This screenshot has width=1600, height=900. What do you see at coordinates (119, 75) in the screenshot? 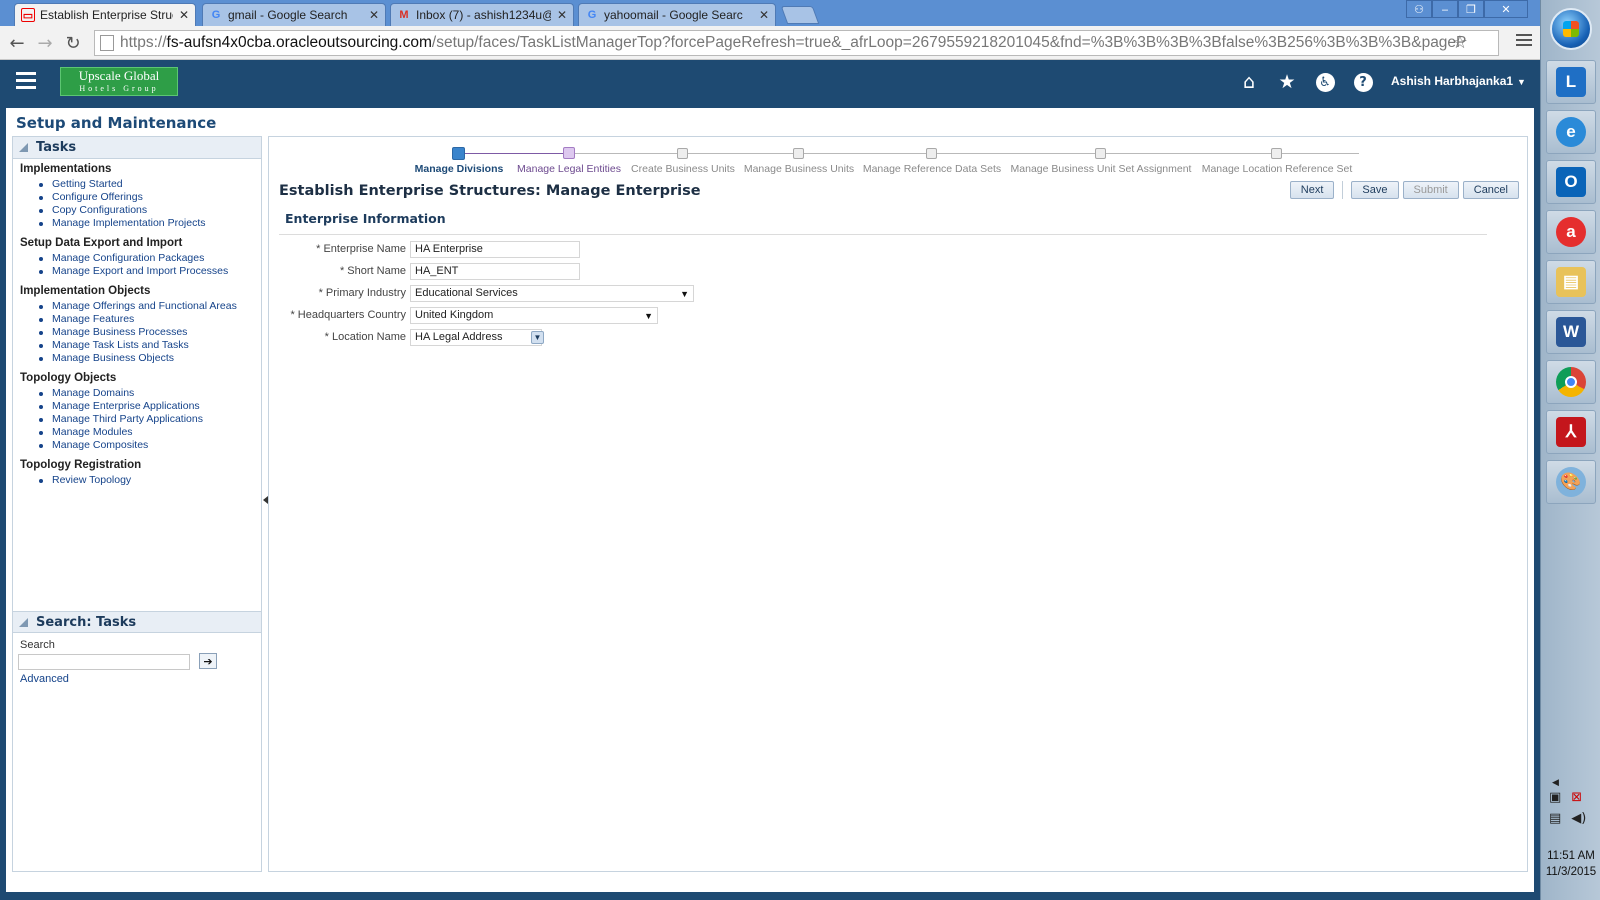
I see `logo-line1: Upscale Global` at bounding box center [119, 75].